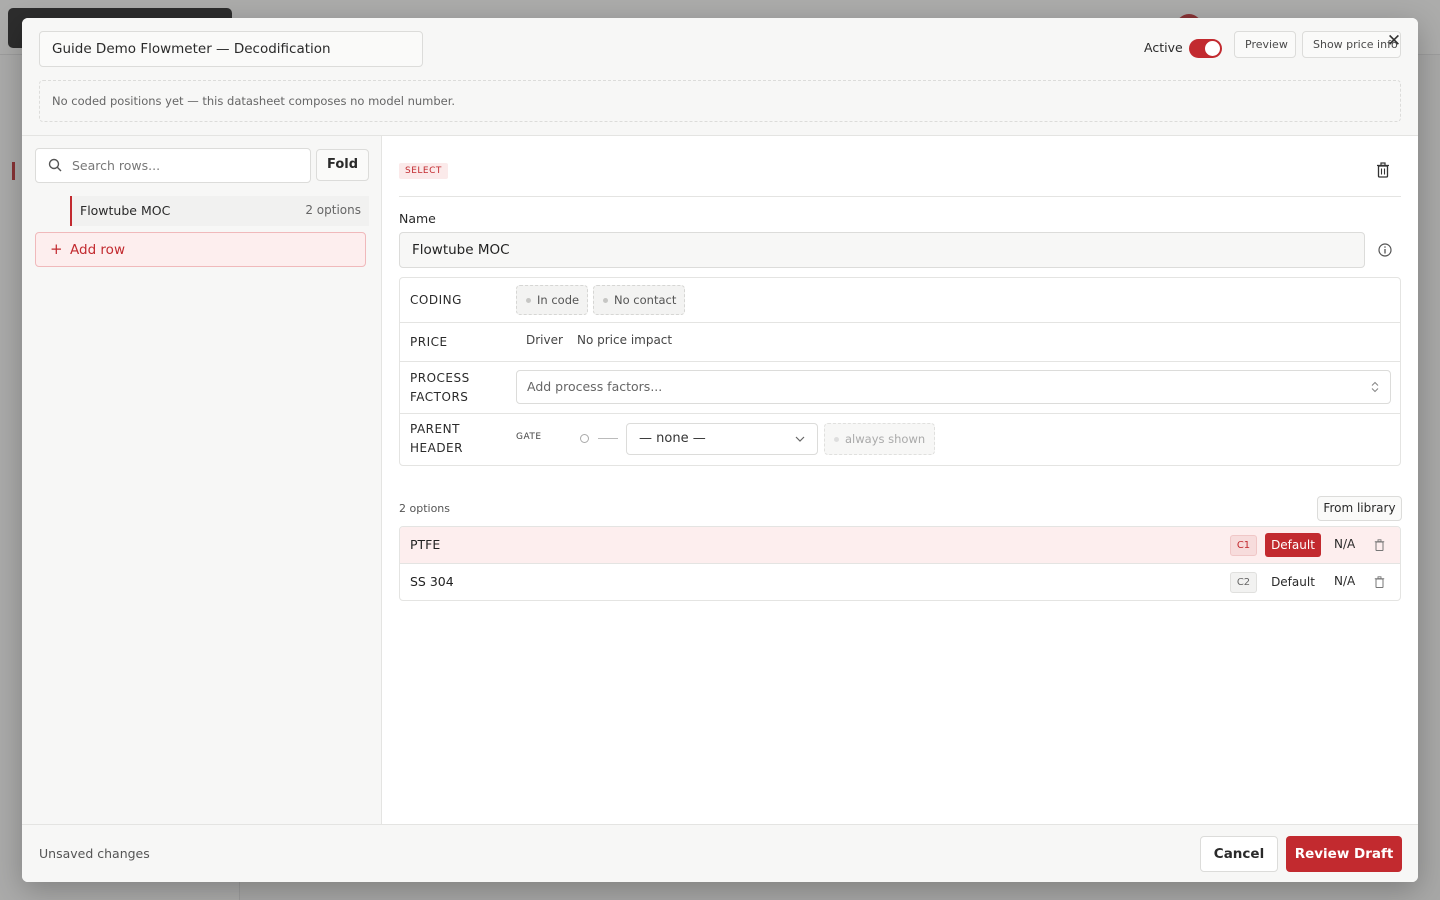 The width and height of the screenshot is (1440, 900). What do you see at coordinates (1243, 545) in the screenshot?
I see `option-code-badge: C1` at bounding box center [1243, 545].